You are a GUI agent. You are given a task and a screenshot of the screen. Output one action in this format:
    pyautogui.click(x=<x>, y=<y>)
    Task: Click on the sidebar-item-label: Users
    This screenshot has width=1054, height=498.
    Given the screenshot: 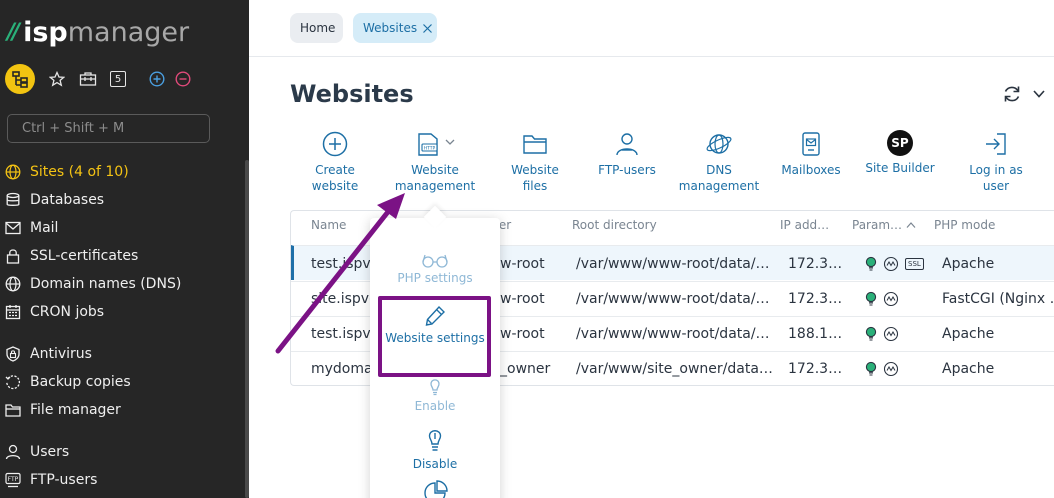 What is the action you would take?
    pyautogui.click(x=50, y=452)
    